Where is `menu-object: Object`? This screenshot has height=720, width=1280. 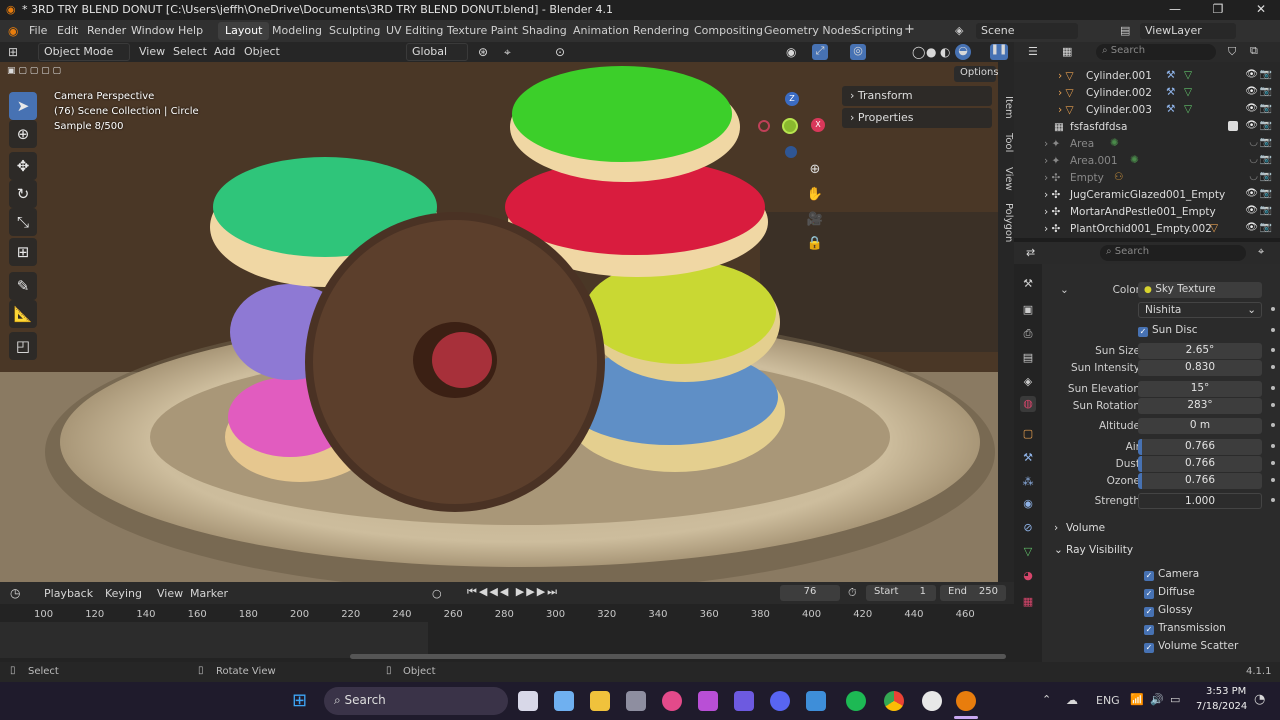 menu-object: Object is located at coordinates (262, 51).